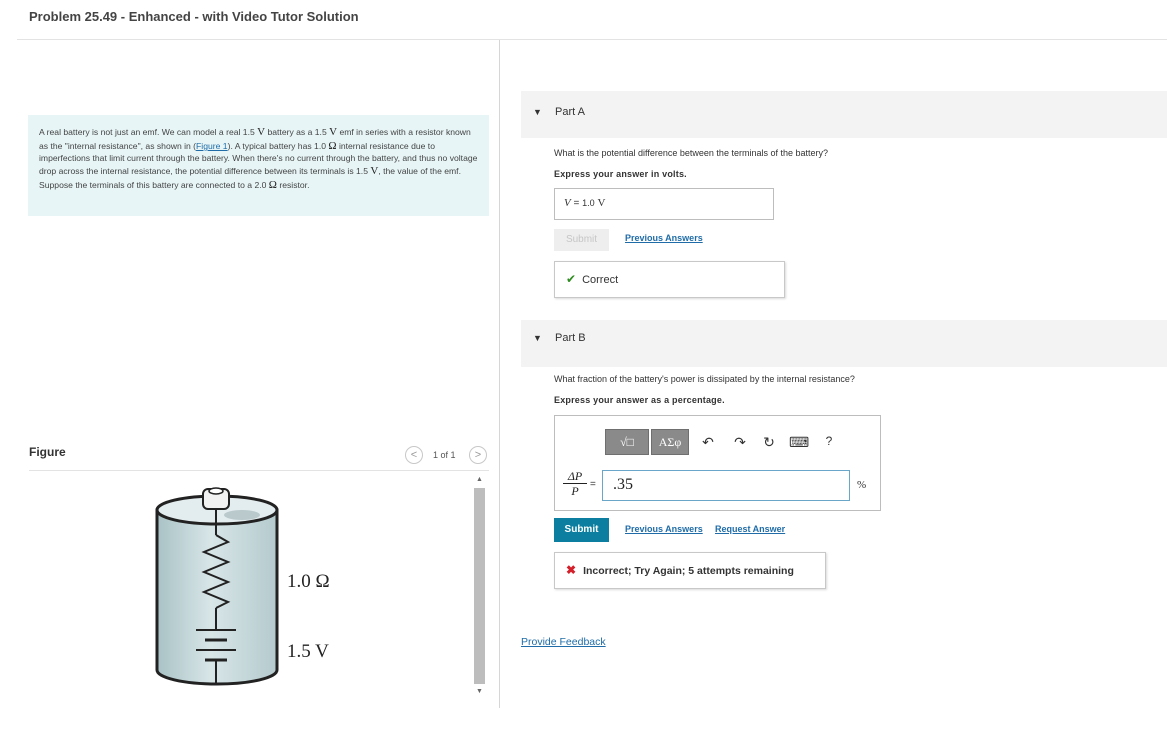 The image size is (1167, 756). What do you see at coordinates (563, 642) in the screenshot?
I see `provide-feedback-link: Provide Feedback` at bounding box center [563, 642].